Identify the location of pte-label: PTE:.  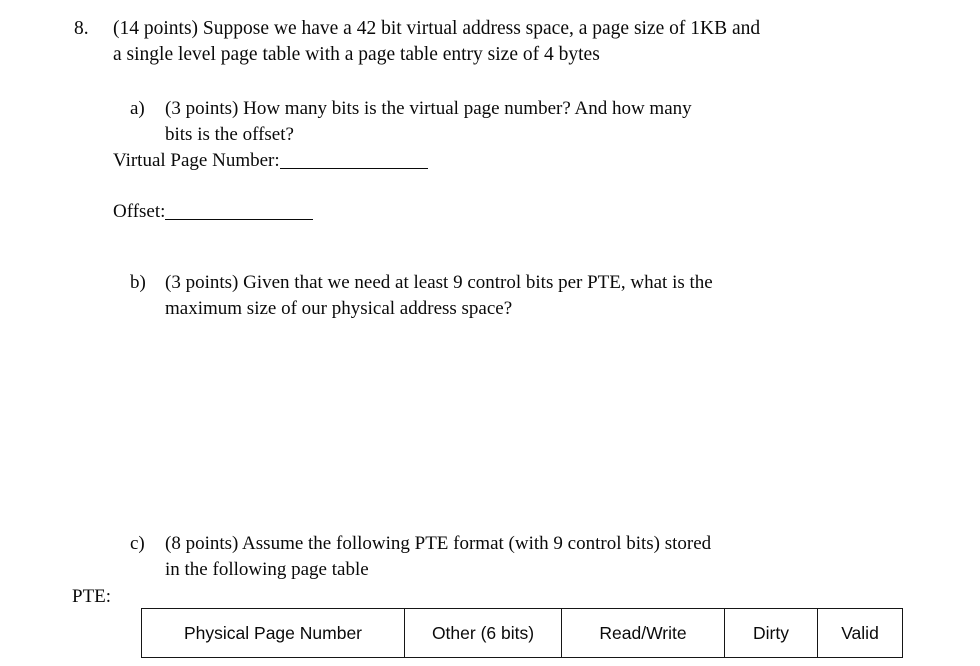
(92, 596).